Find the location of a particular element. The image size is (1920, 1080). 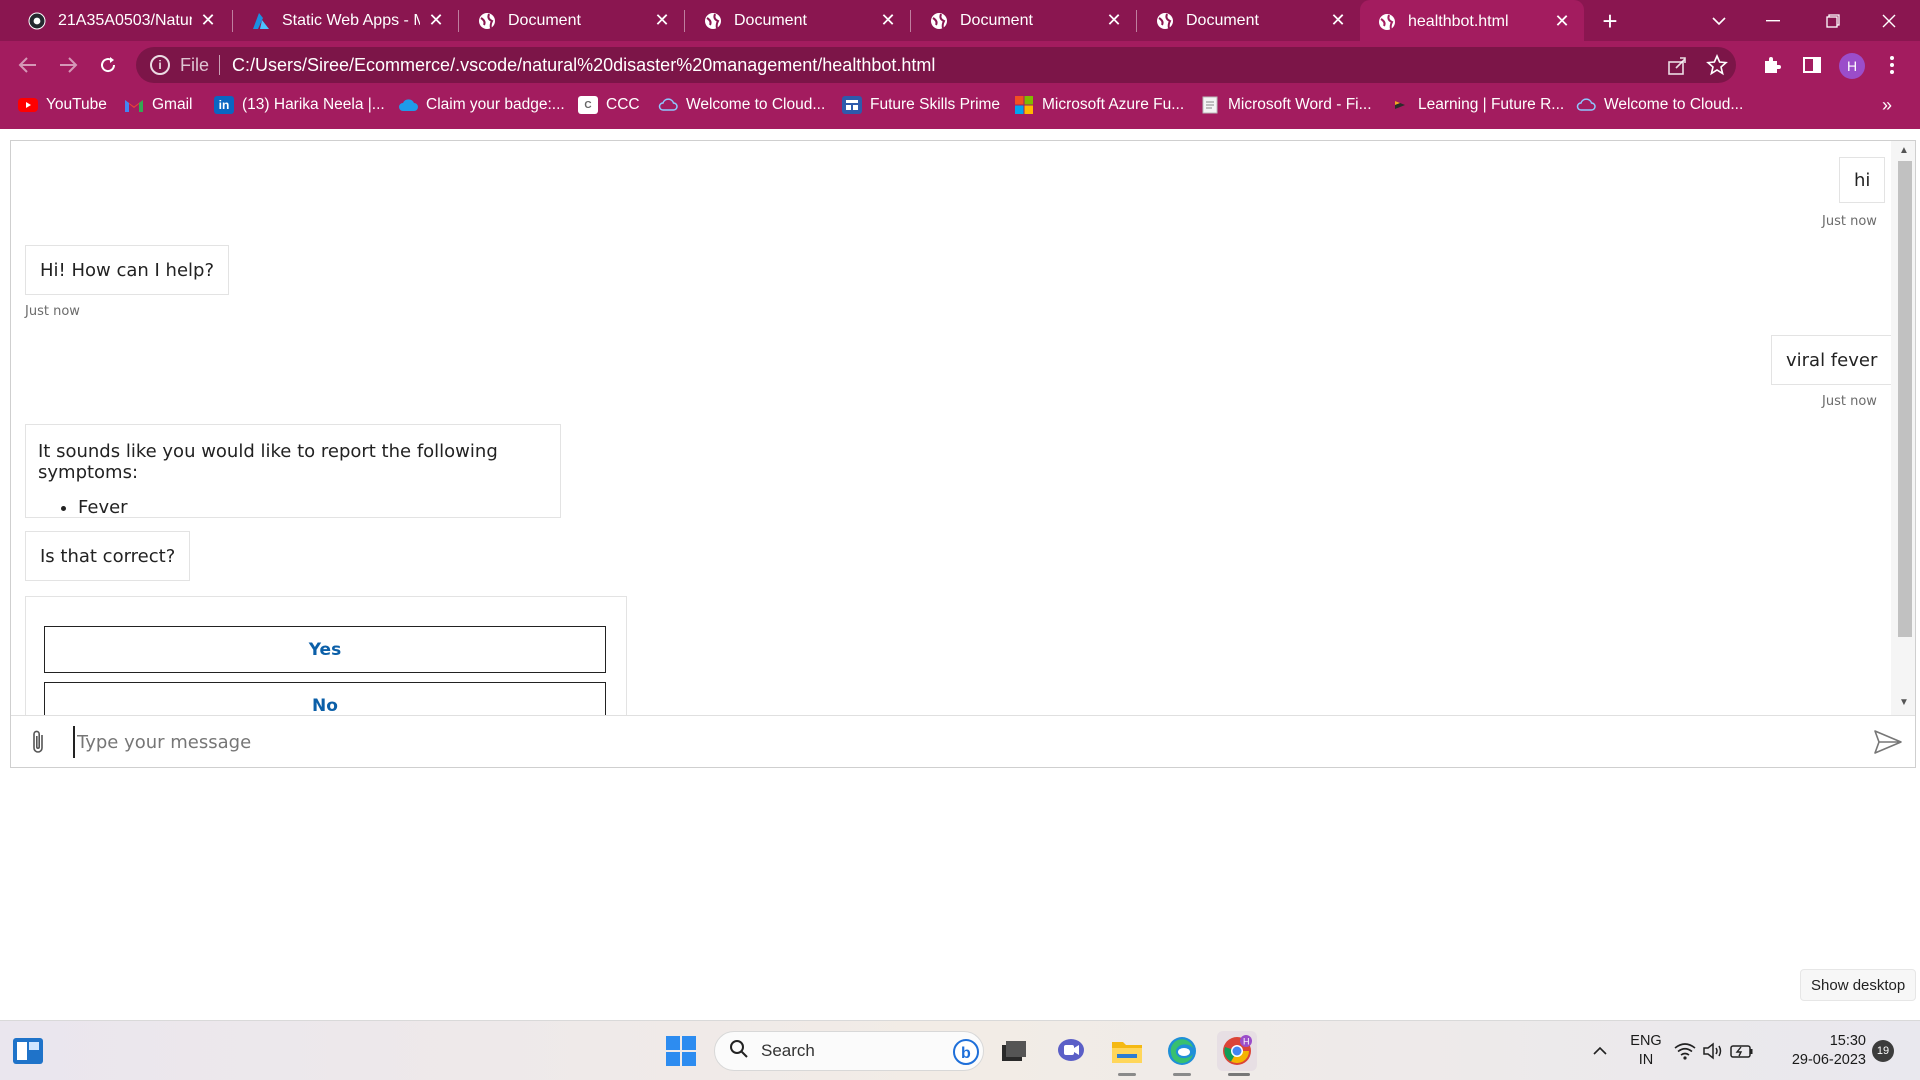

scroll-up-icon: ▲ is located at coordinates (1904, 150).